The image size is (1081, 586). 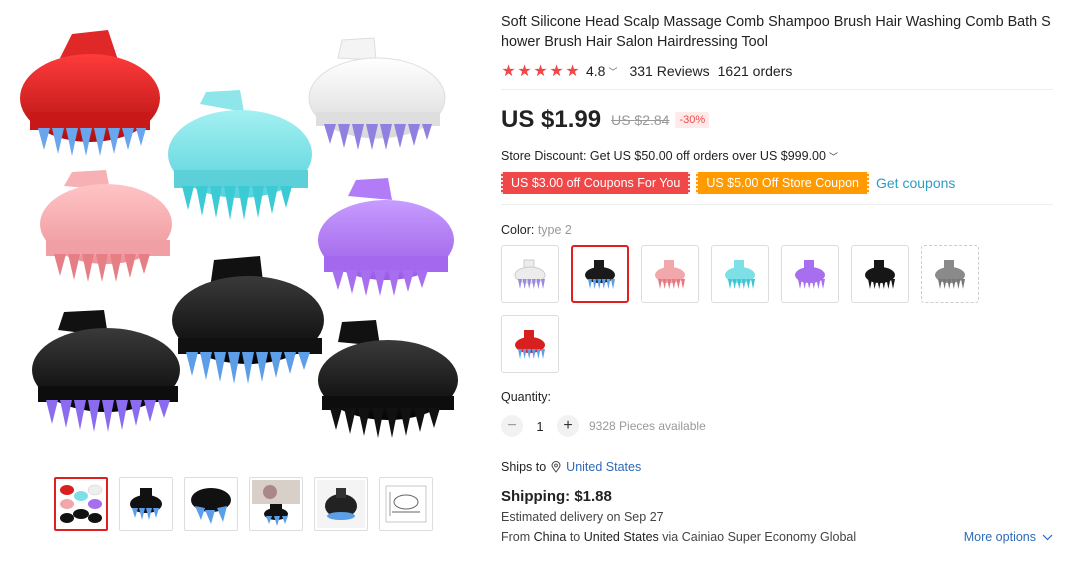 I want to click on more-options-label: More options, so click(x=999, y=537).